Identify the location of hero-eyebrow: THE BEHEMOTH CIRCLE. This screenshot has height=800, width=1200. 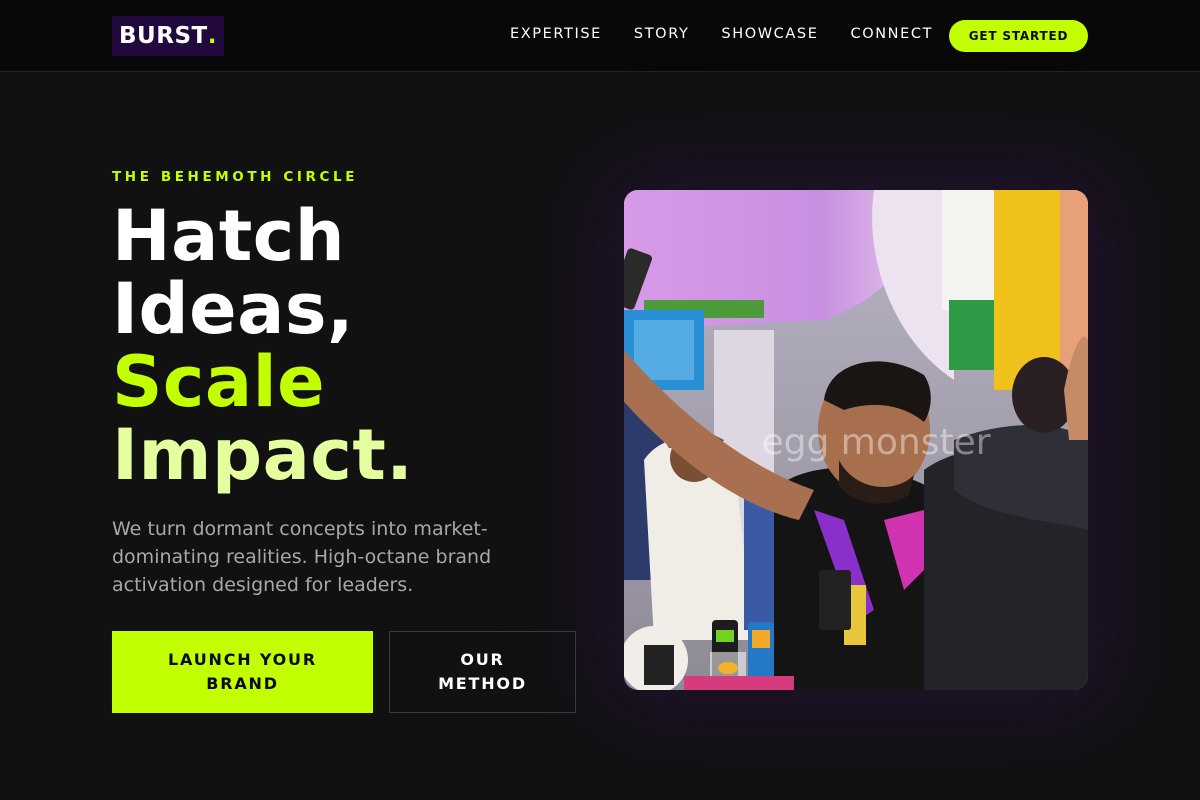
(235, 177).